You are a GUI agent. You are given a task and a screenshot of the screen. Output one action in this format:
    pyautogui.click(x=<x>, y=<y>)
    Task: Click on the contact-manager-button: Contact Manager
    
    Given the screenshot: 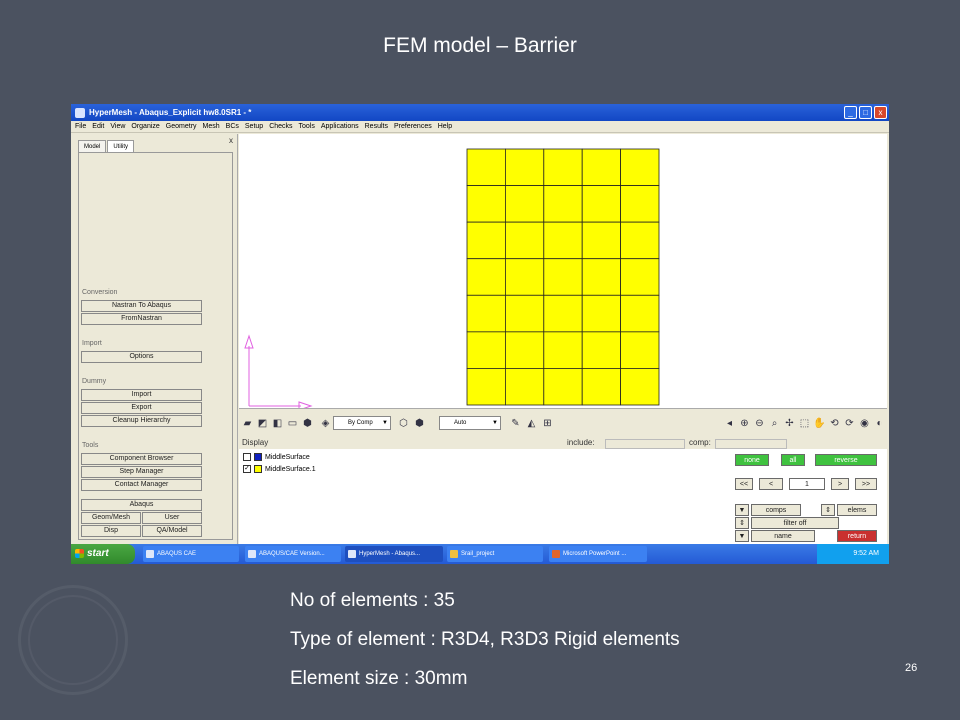 What is the action you would take?
    pyautogui.click(x=141, y=485)
    